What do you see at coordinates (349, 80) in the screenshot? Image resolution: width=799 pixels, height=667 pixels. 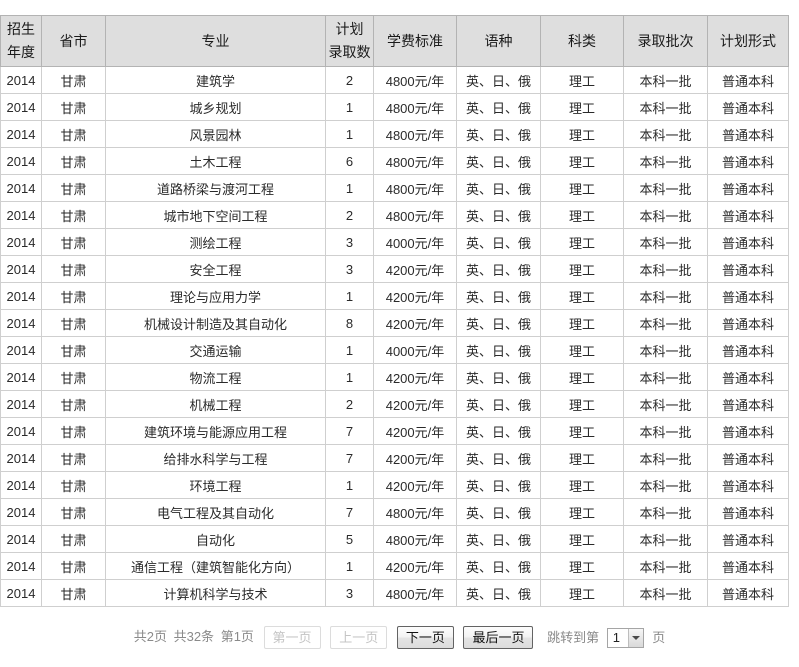 I see `cell-plan-count: 2` at bounding box center [349, 80].